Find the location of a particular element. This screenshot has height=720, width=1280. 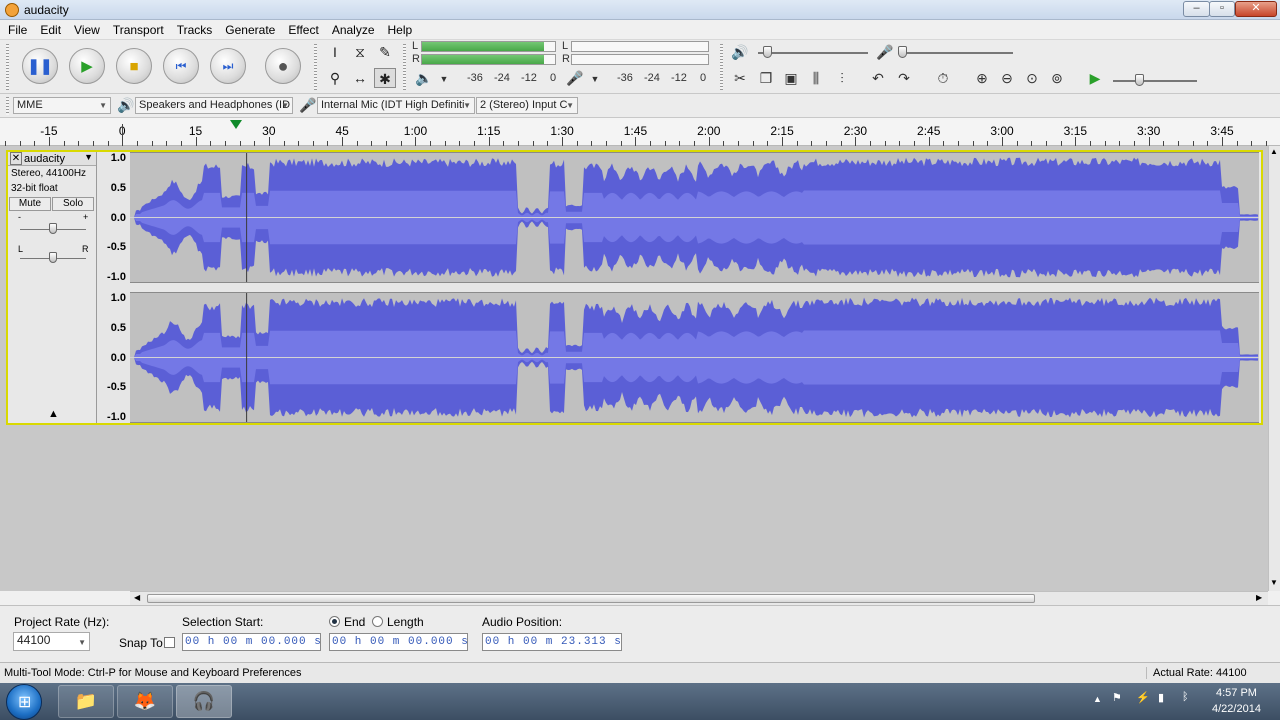

multi-tool: ✱ is located at coordinates (385, 78).